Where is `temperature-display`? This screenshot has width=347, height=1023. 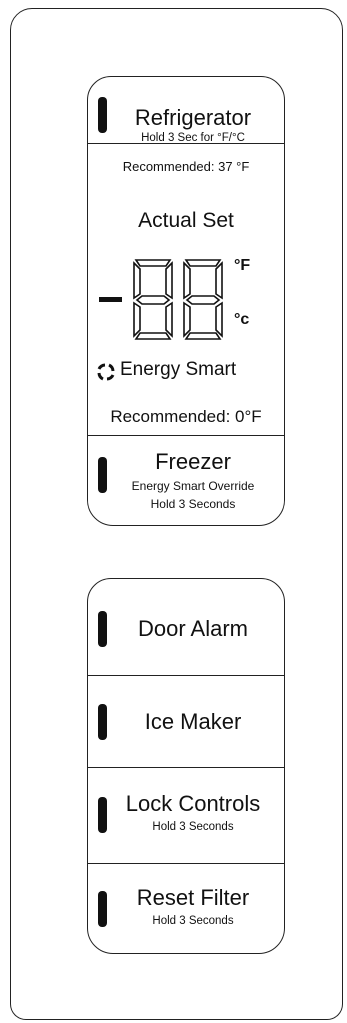 temperature-display is located at coordinates (161, 299).